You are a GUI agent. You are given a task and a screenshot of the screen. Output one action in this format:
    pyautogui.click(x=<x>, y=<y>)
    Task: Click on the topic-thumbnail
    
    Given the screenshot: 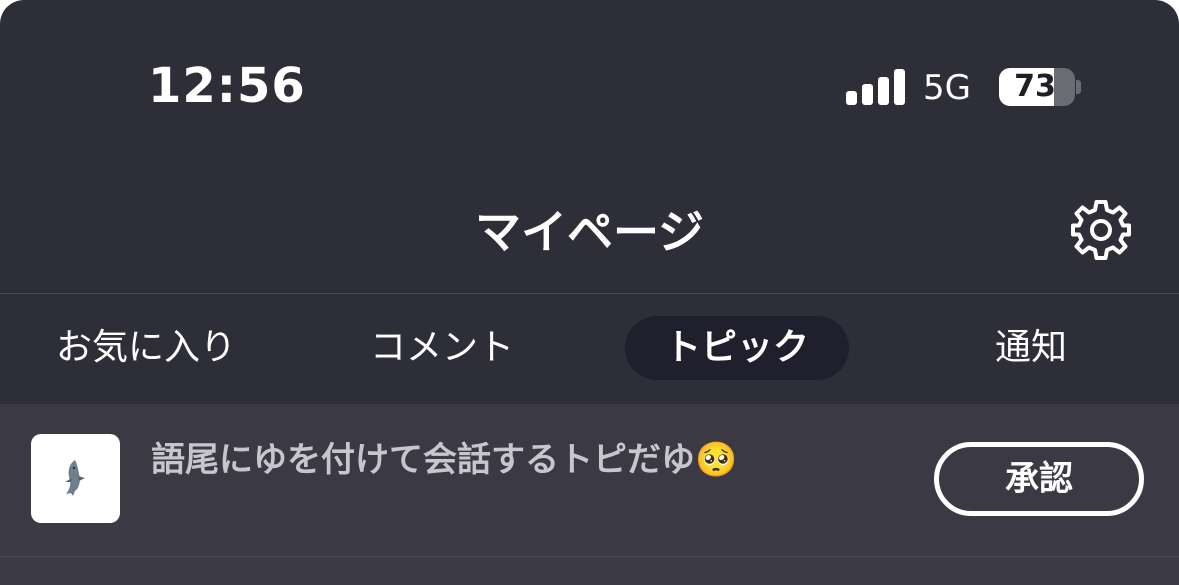 What is the action you would take?
    pyautogui.click(x=75, y=478)
    